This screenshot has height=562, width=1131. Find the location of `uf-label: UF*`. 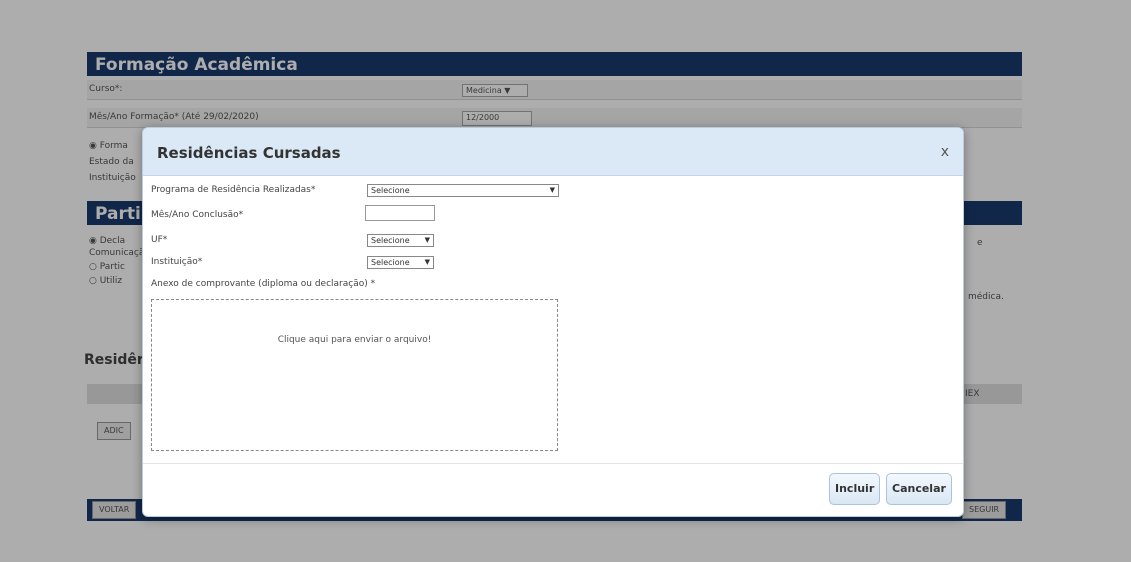

uf-label: UF* is located at coordinates (159, 240).